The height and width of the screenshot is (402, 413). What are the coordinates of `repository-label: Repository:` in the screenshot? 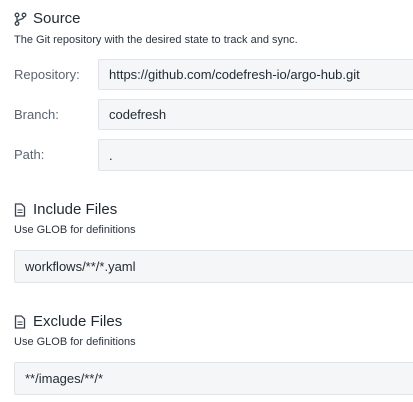 It's located at (47, 74).